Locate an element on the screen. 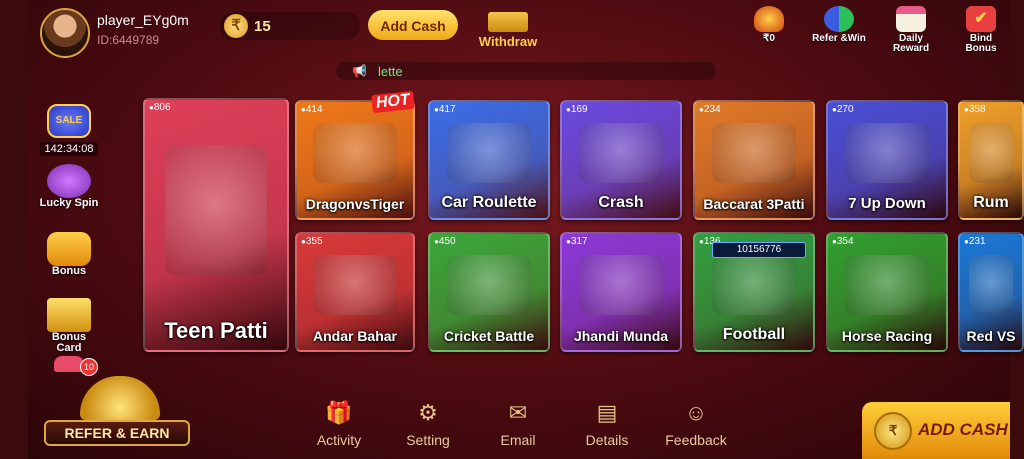 This screenshot has height=459, width=1024. bonus-card-button: Bonus Card is located at coordinates (69, 326).